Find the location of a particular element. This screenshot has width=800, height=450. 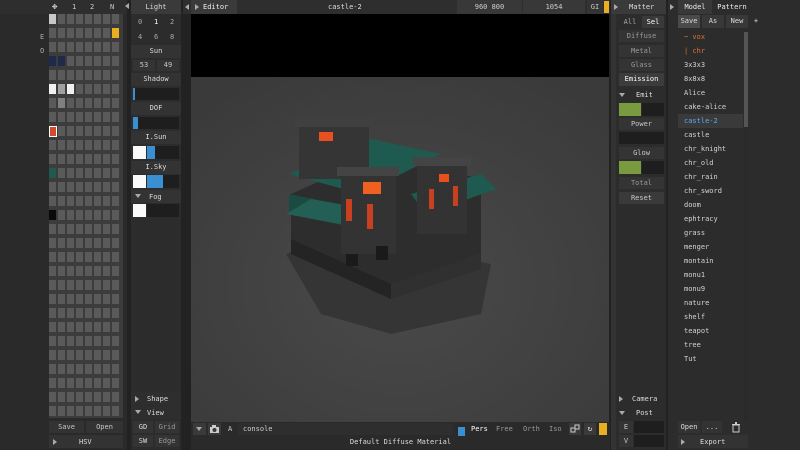

editor-tab: Editor is located at coordinates (214, 7).